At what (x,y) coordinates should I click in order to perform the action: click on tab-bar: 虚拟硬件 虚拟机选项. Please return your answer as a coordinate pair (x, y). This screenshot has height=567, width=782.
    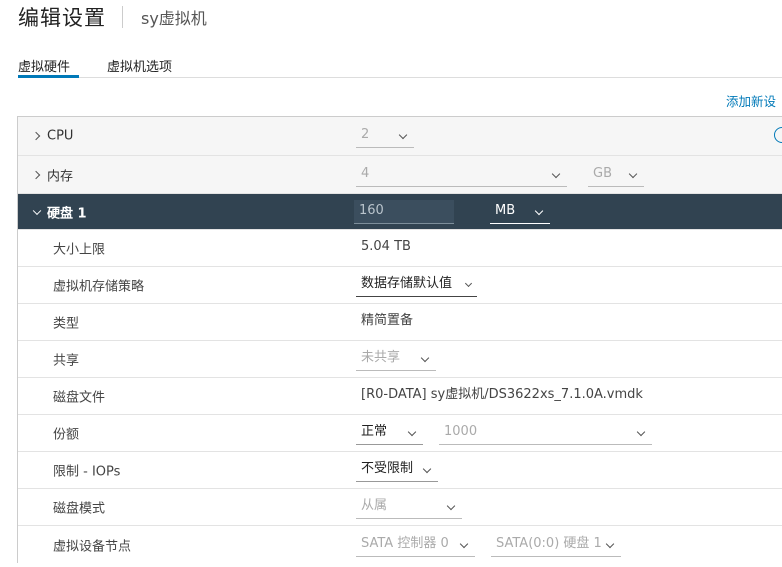
    Looking at the image, I should click on (400, 63).